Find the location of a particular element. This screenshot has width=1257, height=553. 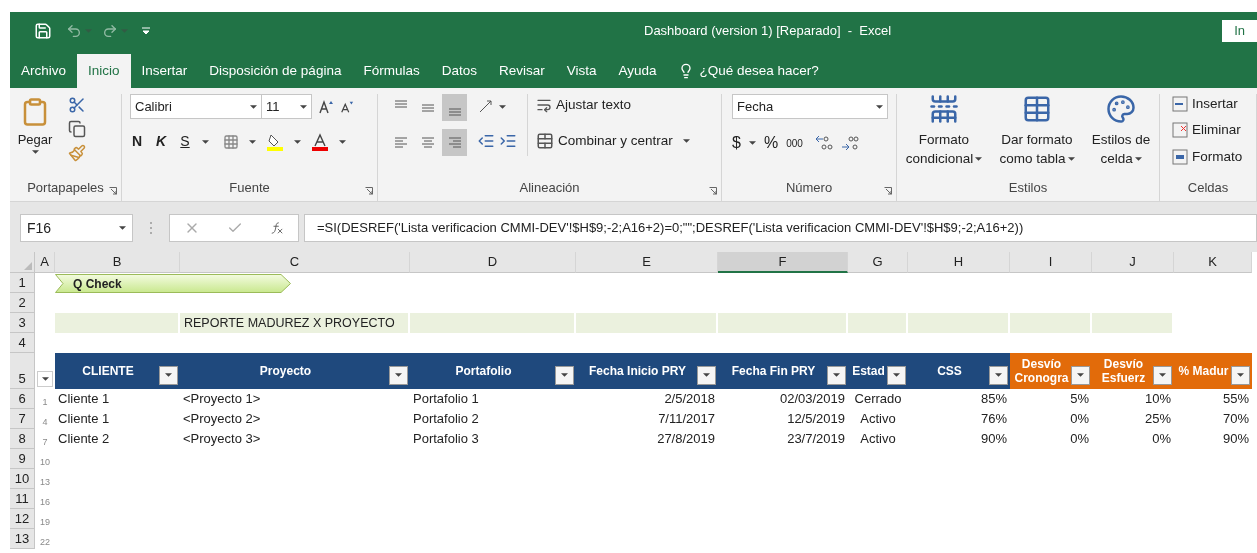

style-button: Estilos de celda is located at coordinates (1121, 131).